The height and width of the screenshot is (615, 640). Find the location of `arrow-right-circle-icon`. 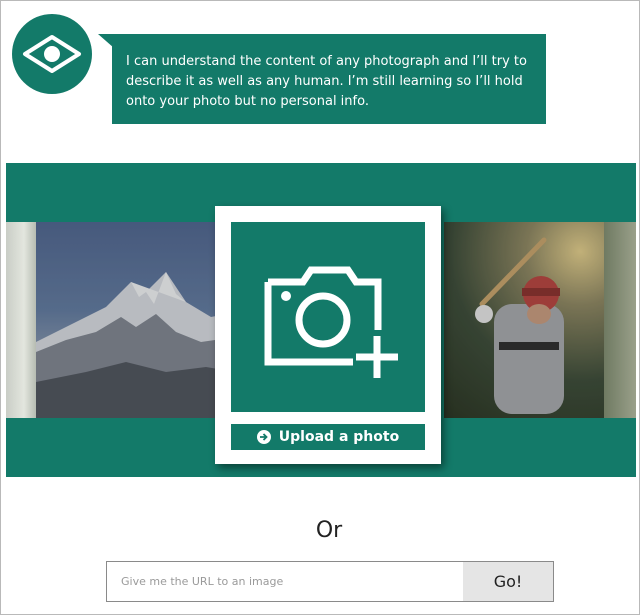

arrow-right-circle-icon is located at coordinates (263, 437).